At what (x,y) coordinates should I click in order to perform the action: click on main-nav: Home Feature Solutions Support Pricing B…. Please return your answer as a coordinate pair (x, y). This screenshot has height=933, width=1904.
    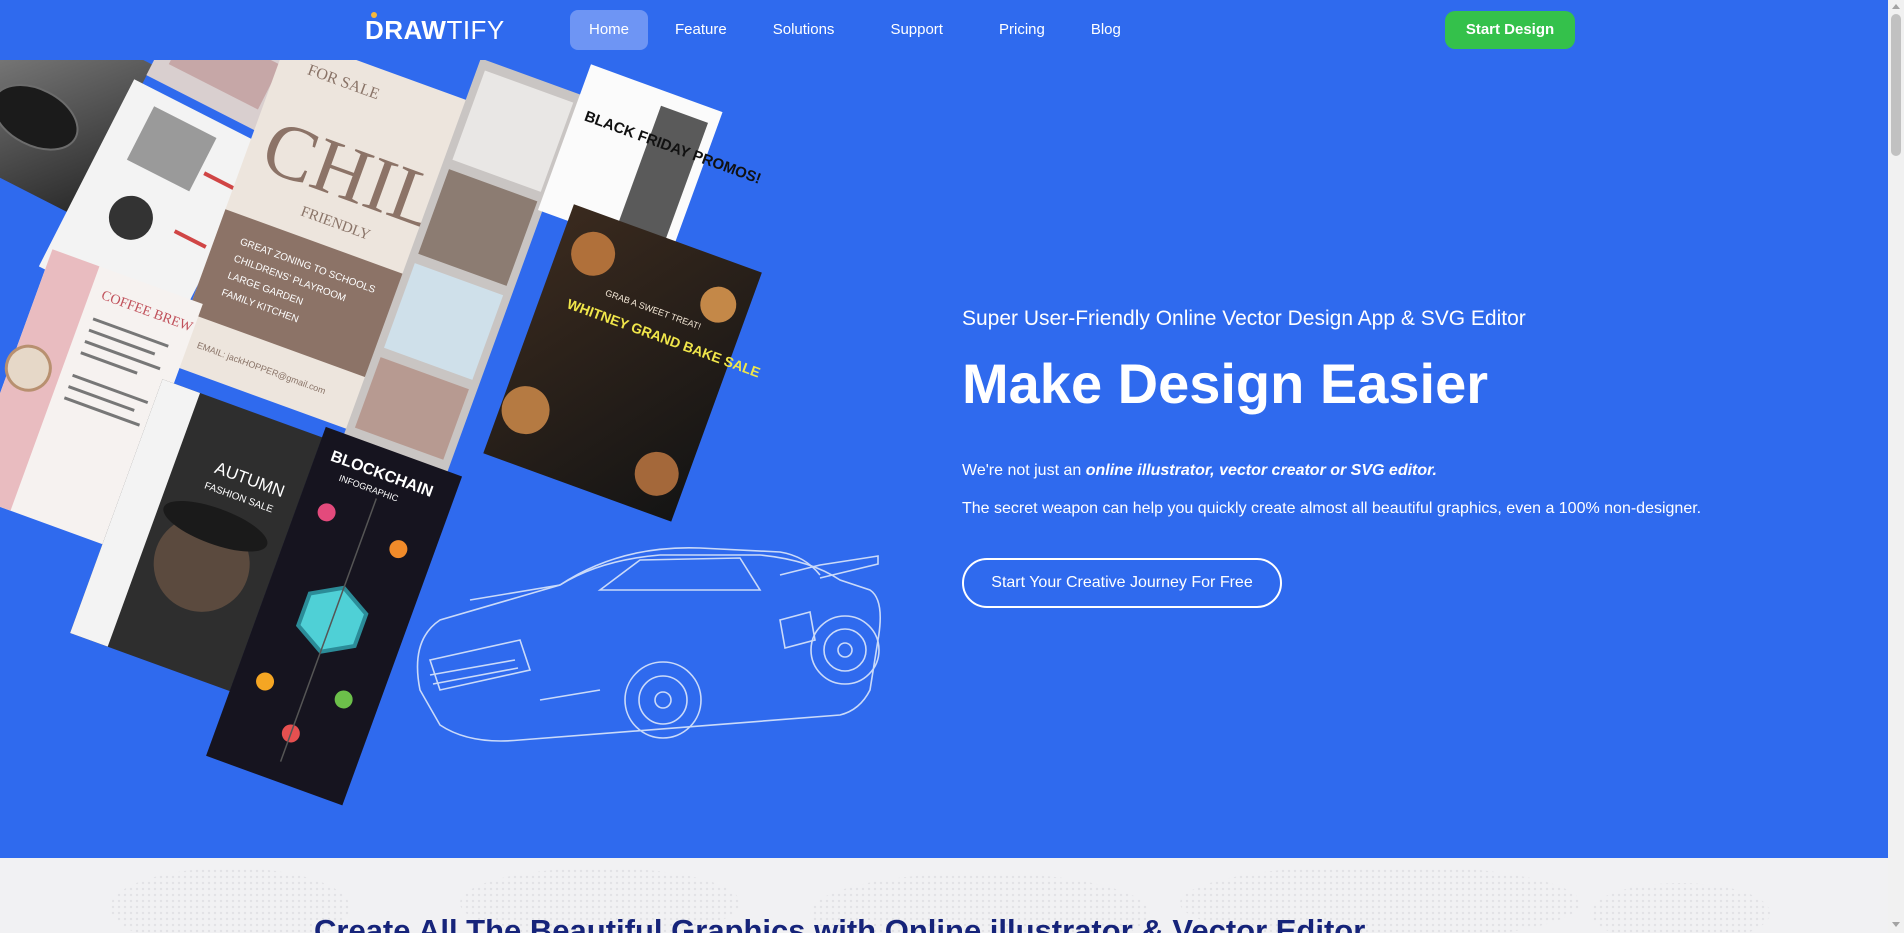
    Looking at the image, I should click on (859, 30).